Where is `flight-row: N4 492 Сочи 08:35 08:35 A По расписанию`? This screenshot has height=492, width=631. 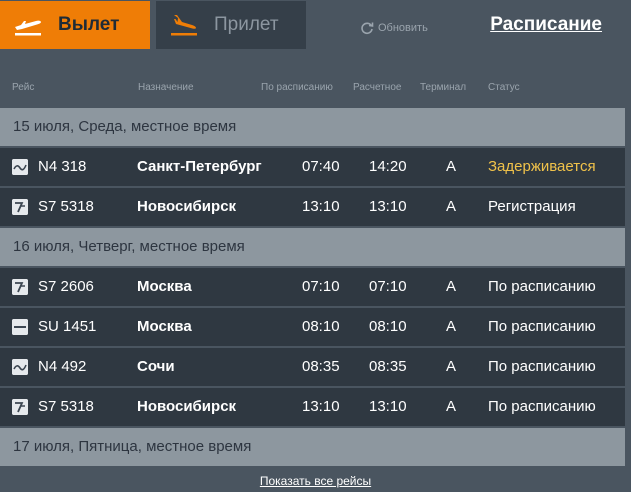 flight-row: N4 492 Сочи 08:35 08:35 A По расписанию is located at coordinates (312, 367).